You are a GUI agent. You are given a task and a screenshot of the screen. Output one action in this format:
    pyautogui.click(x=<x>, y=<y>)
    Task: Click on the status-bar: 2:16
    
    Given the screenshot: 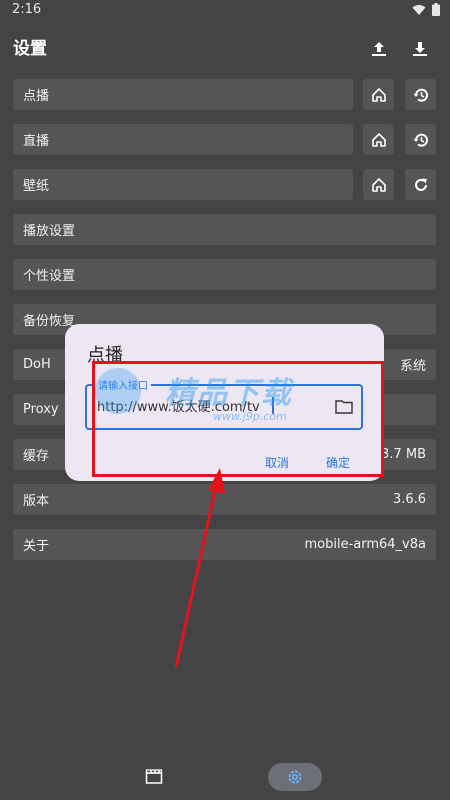 What is the action you would take?
    pyautogui.click(x=225, y=11)
    